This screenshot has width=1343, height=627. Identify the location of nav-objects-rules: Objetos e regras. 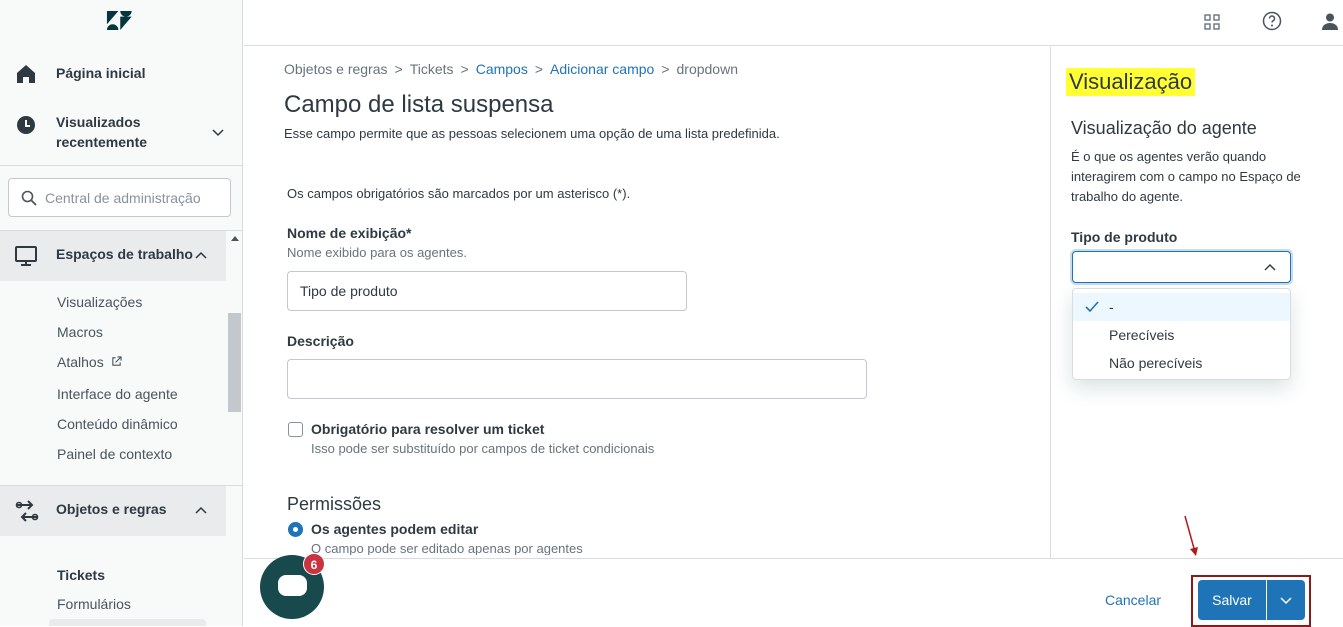
(113, 511).